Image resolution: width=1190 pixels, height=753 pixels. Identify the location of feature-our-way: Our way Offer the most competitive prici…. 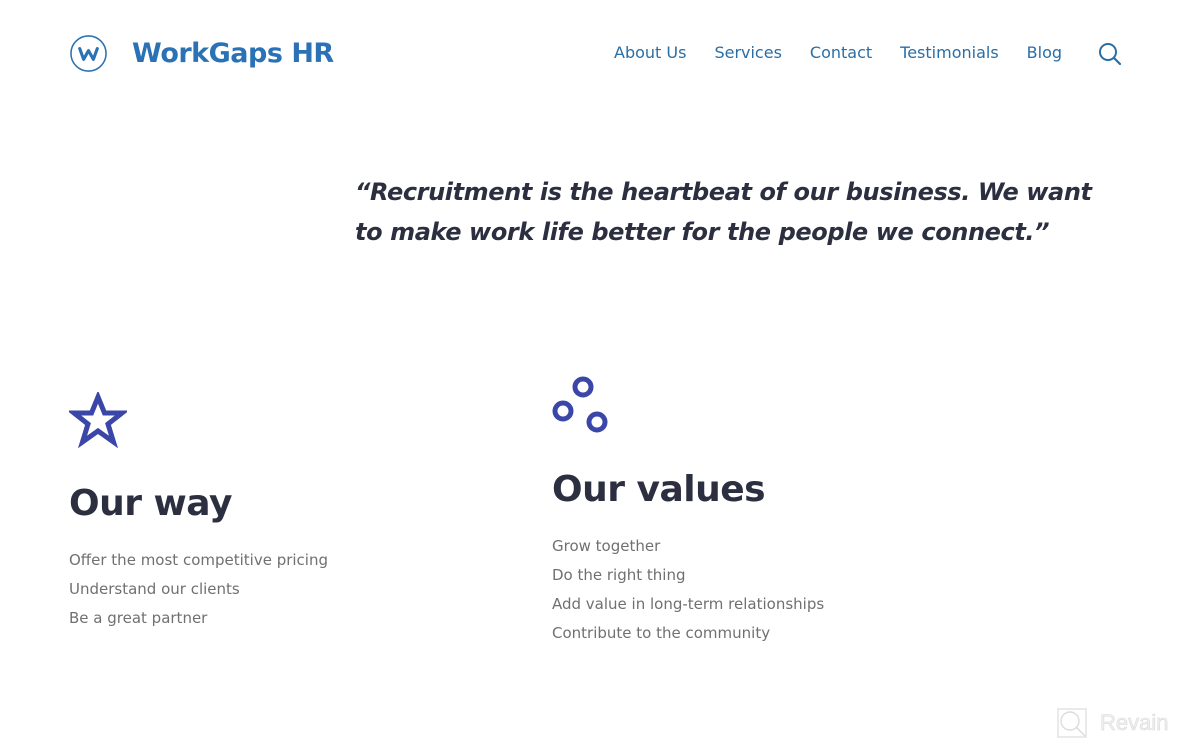
(197, 511).